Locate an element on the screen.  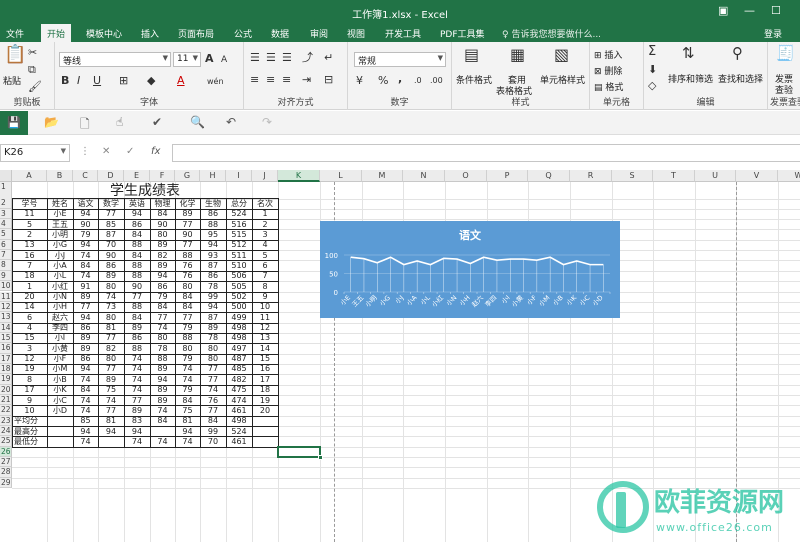
data-cell: 500 is located at coordinates (239, 307).